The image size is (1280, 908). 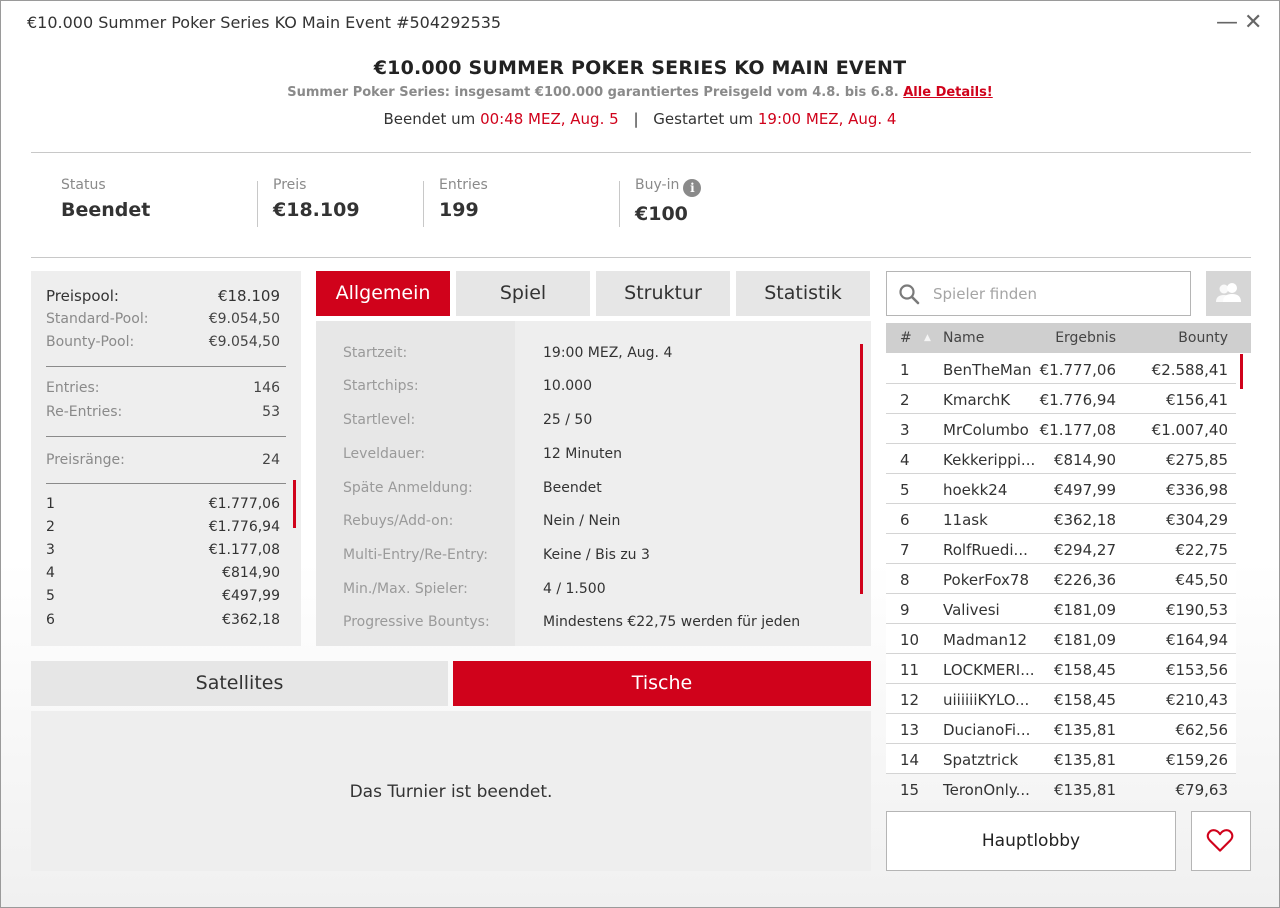 What do you see at coordinates (266, 388) in the screenshot?
I see `pool-value: 146` at bounding box center [266, 388].